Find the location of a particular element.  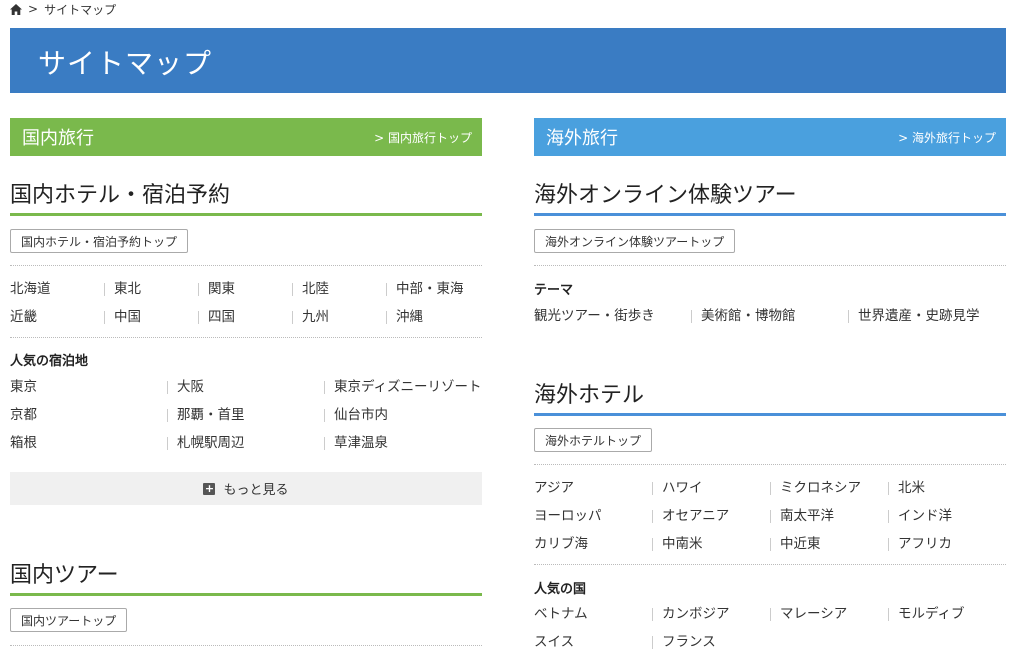

region-link: 北海道 is located at coordinates (57, 289).